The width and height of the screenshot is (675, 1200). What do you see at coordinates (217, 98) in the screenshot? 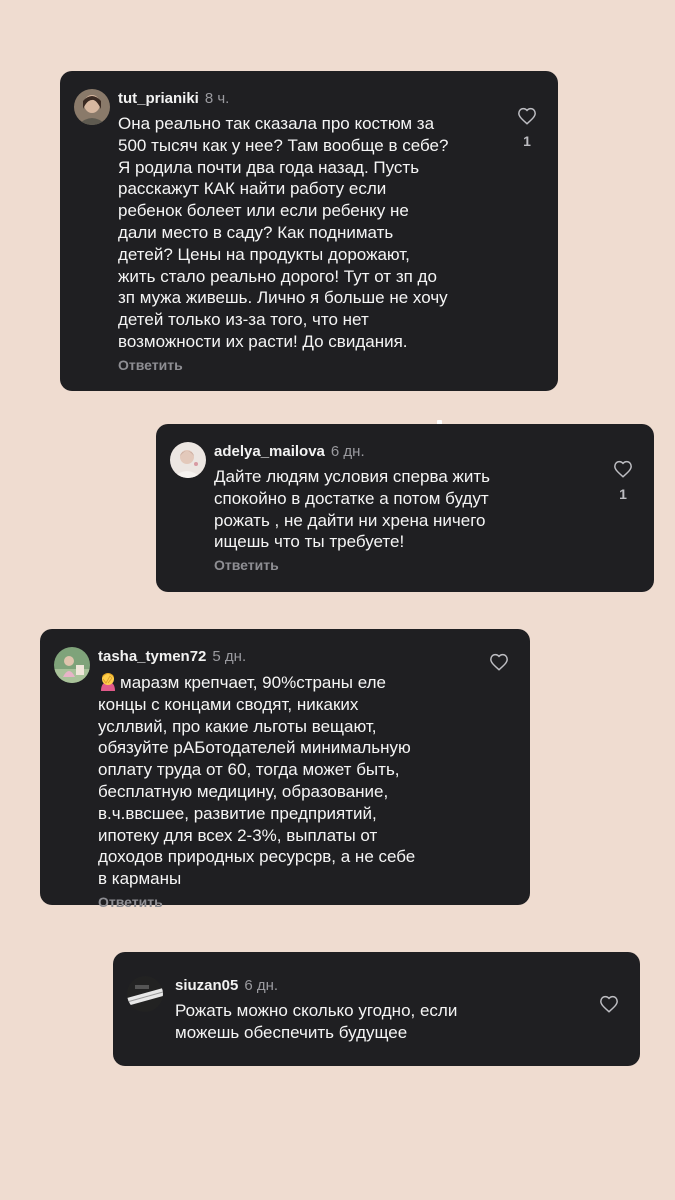
I see `timestamp: 8 ч.` at bounding box center [217, 98].